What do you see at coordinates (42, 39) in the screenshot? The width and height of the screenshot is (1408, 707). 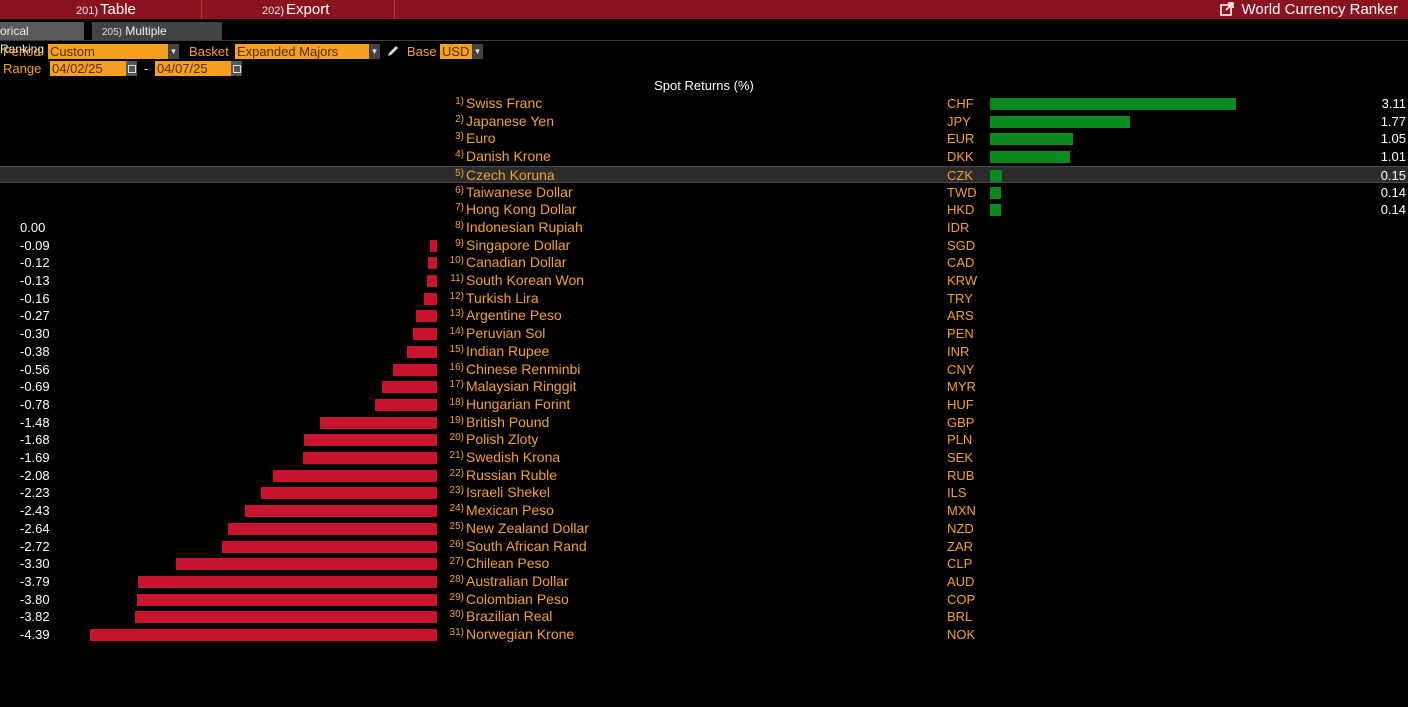 I see `tab-historical-ranking: orical Ranking` at bounding box center [42, 39].